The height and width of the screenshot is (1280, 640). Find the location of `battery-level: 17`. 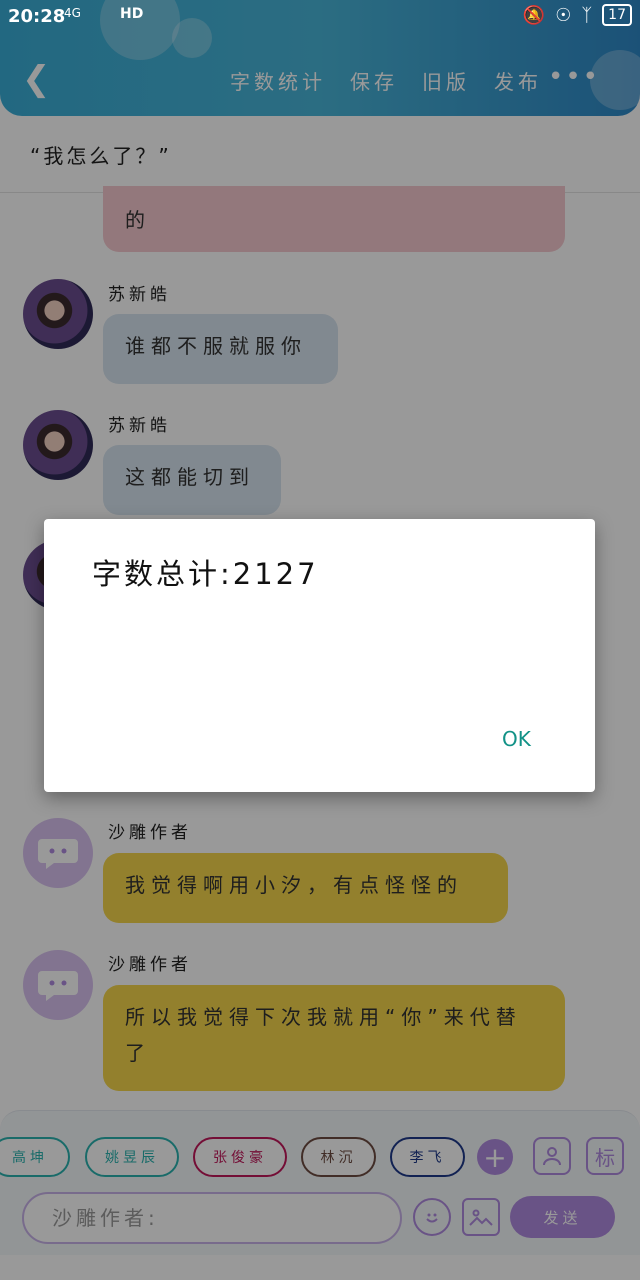

battery-level: 17 is located at coordinates (617, 15).